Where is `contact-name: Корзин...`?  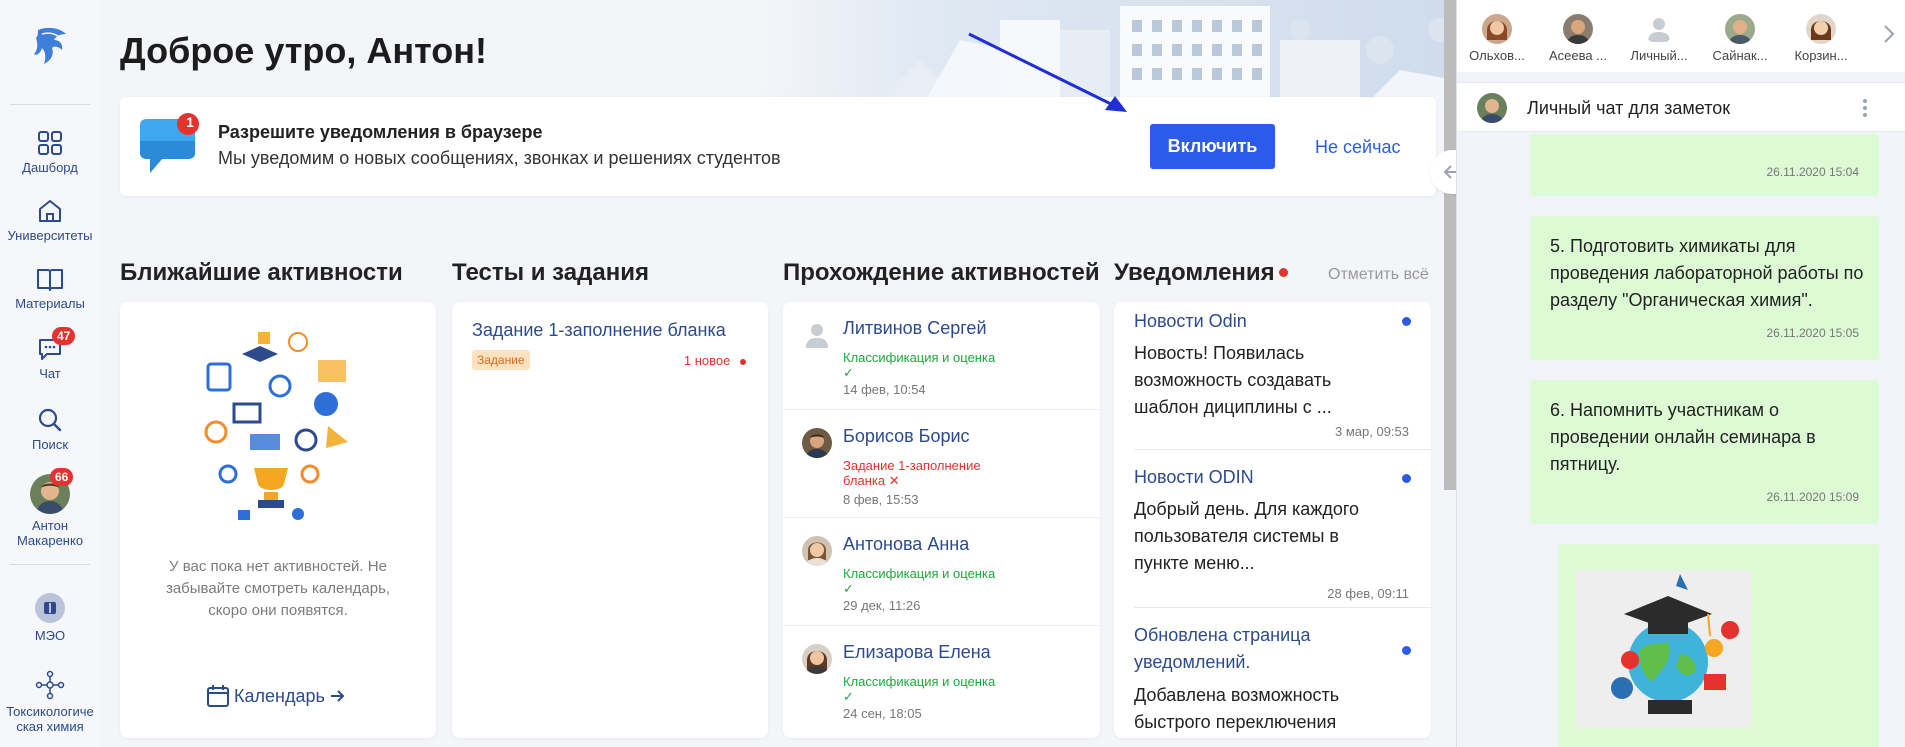 contact-name: Корзин... is located at coordinates (1821, 55).